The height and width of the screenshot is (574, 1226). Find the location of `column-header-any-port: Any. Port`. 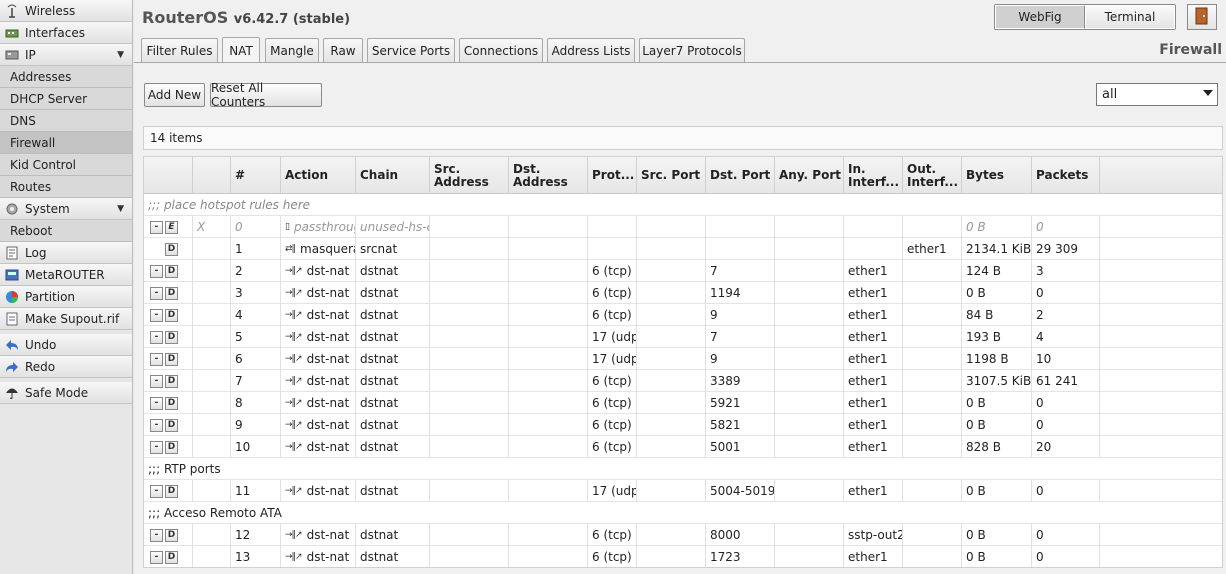

column-header-any-port: Any. Port is located at coordinates (809, 175).